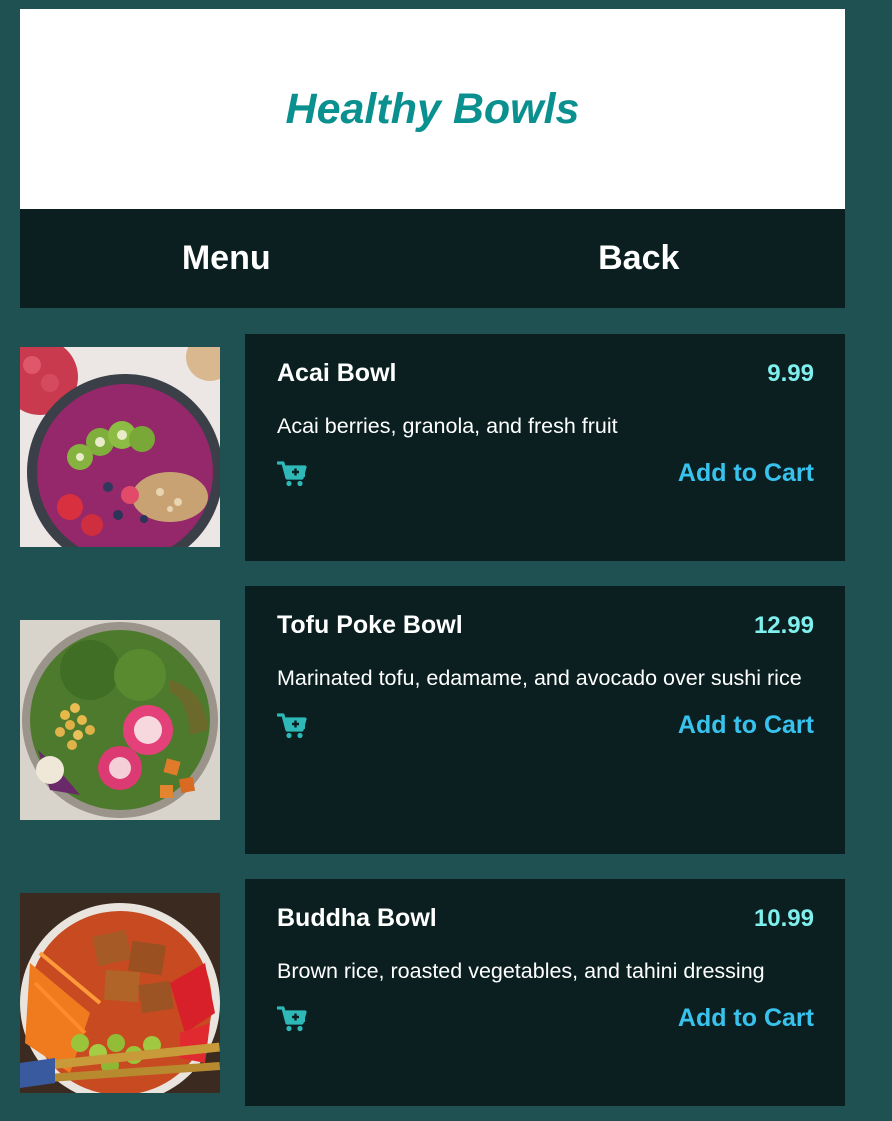 This screenshot has height=1121, width=892. What do you see at coordinates (639, 258) in the screenshot?
I see `back-link: Back` at bounding box center [639, 258].